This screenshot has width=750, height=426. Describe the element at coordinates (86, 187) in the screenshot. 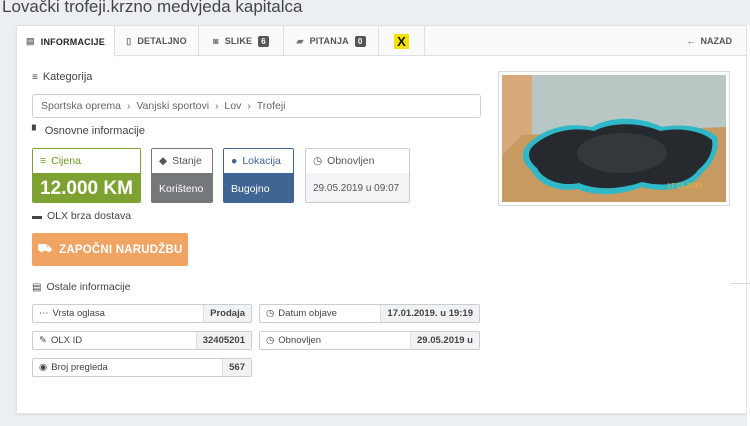

I see `price-value: 12.000 KM` at that location.